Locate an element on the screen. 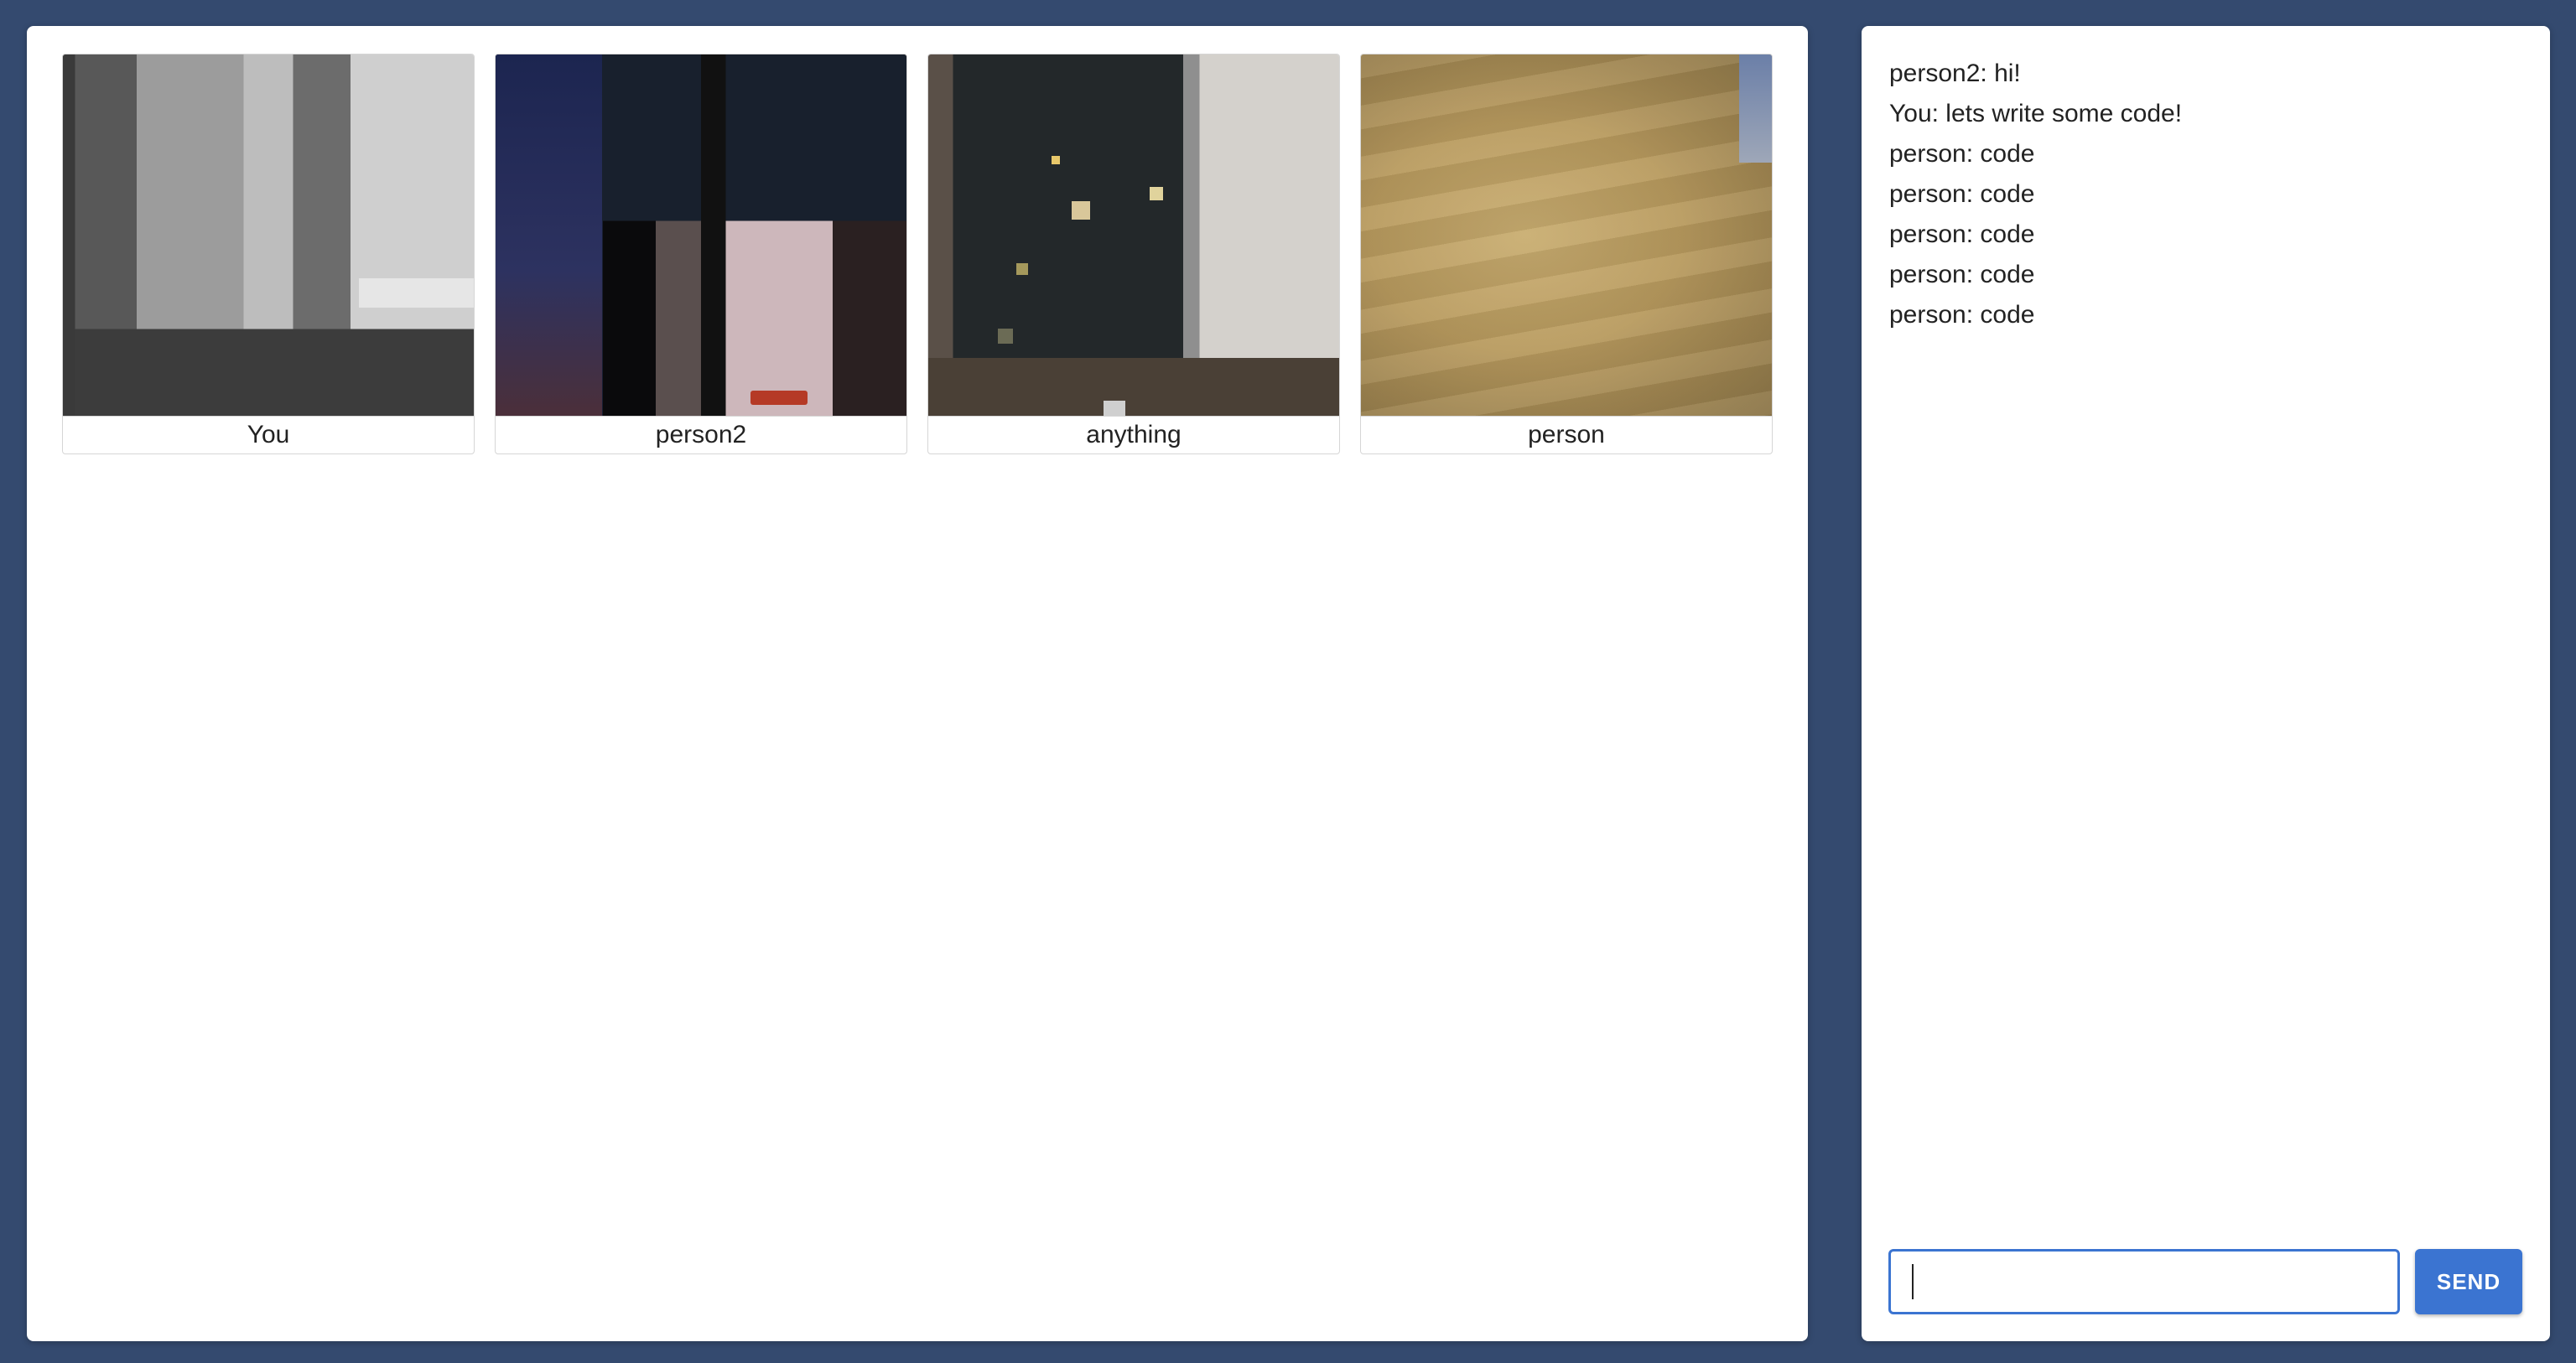 The height and width of the screenshot is (1363, 2576). text-cursor is located at coordinates (1913, 1281).